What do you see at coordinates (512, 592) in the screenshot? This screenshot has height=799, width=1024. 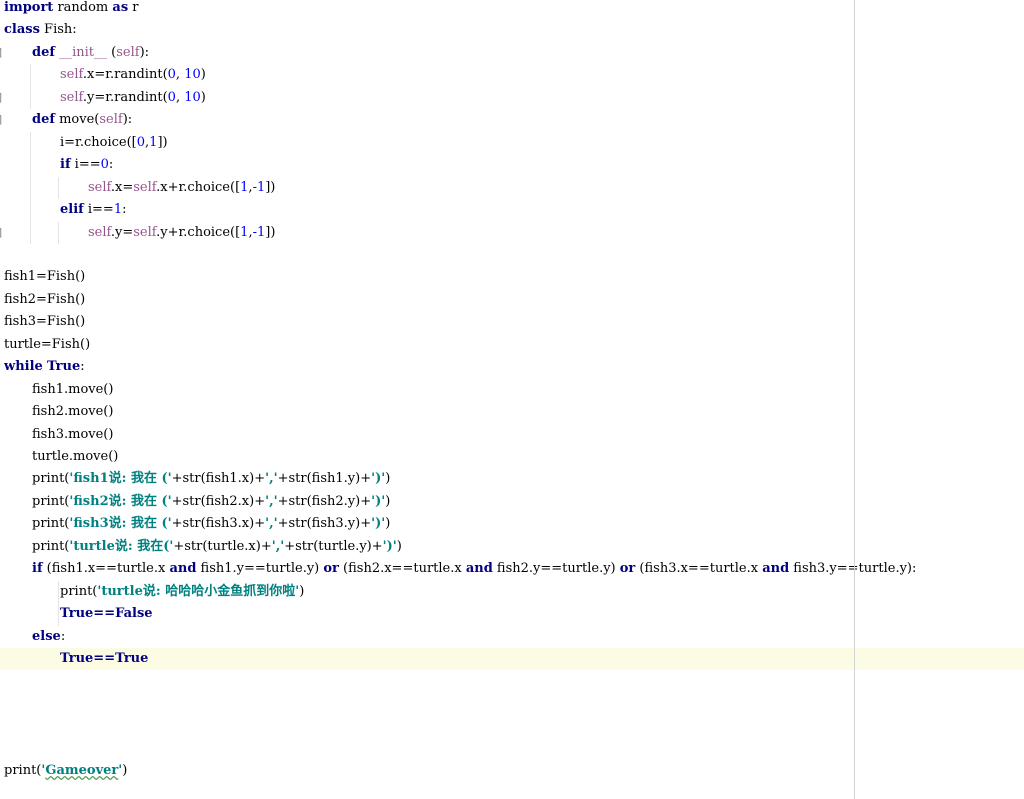 I see `code-line: print('turtle说: 哈哈哈小金鱼抓到你啦')` at bounding box center [512, 592].